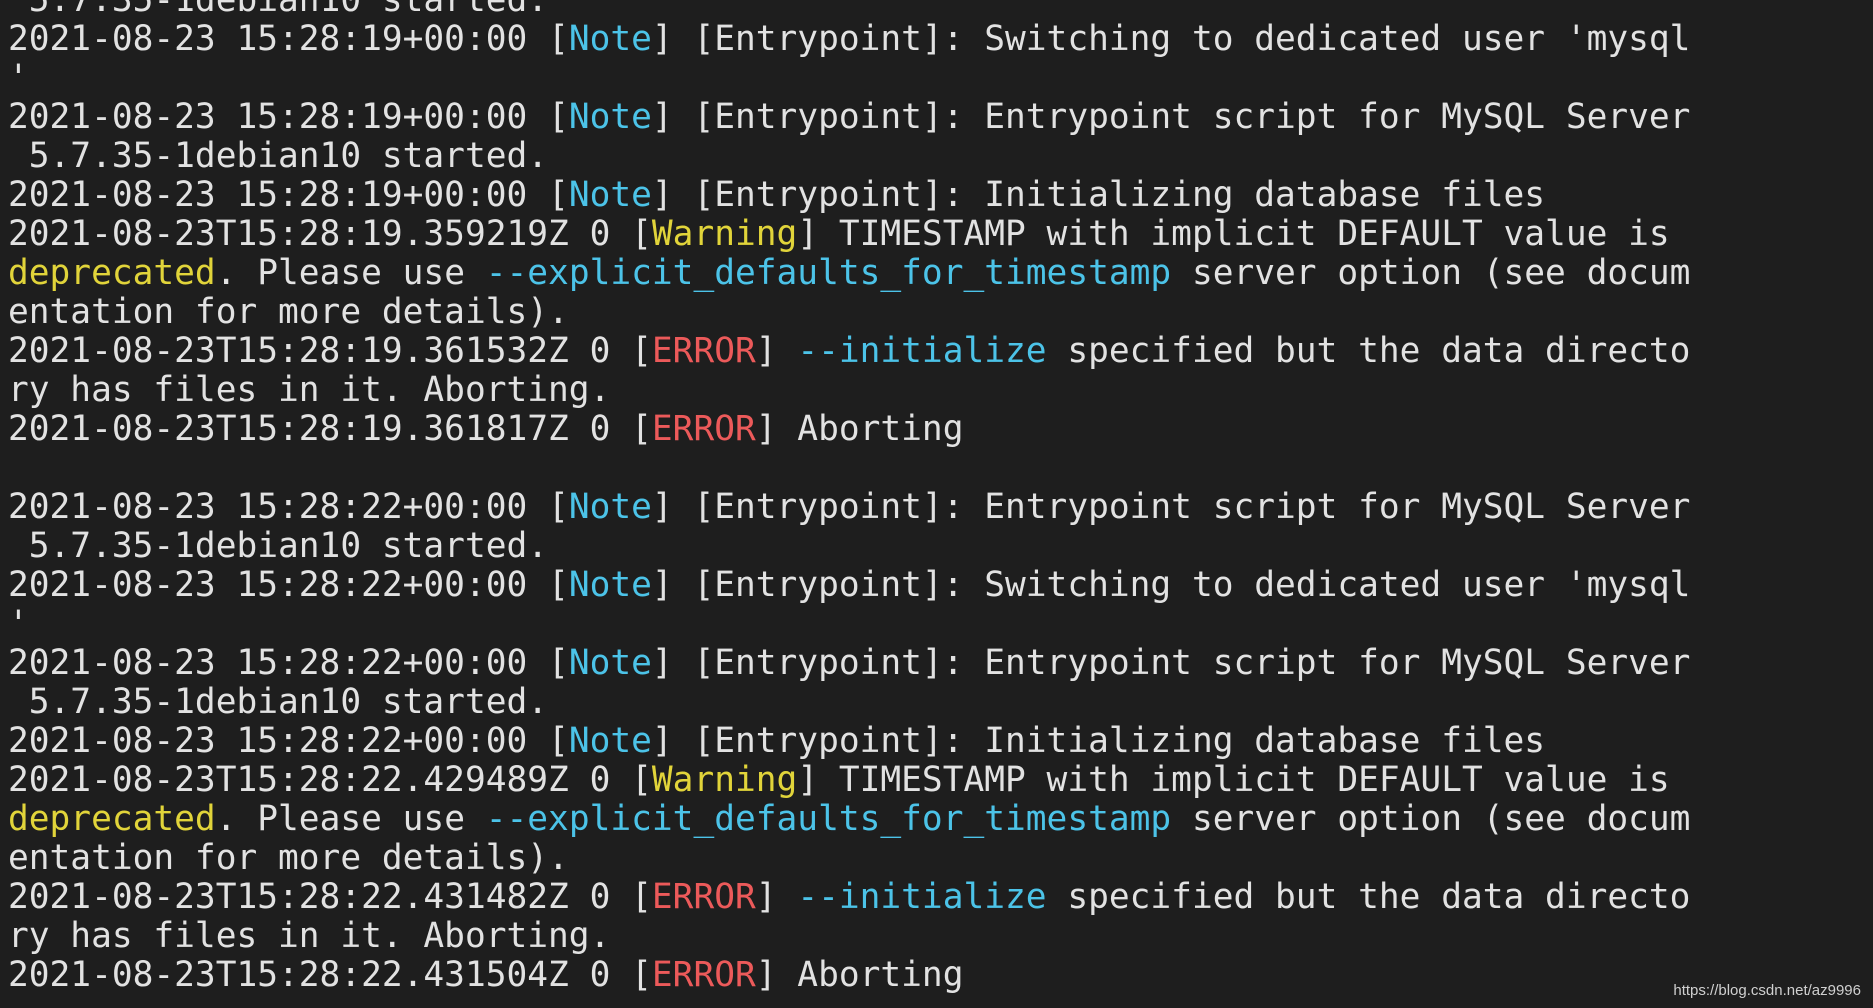 This screenshot has width=1873, height=1008. I want to click on log-text: 2021-08-23T15:28:22.431482Z 0 [, so click(330, 897).